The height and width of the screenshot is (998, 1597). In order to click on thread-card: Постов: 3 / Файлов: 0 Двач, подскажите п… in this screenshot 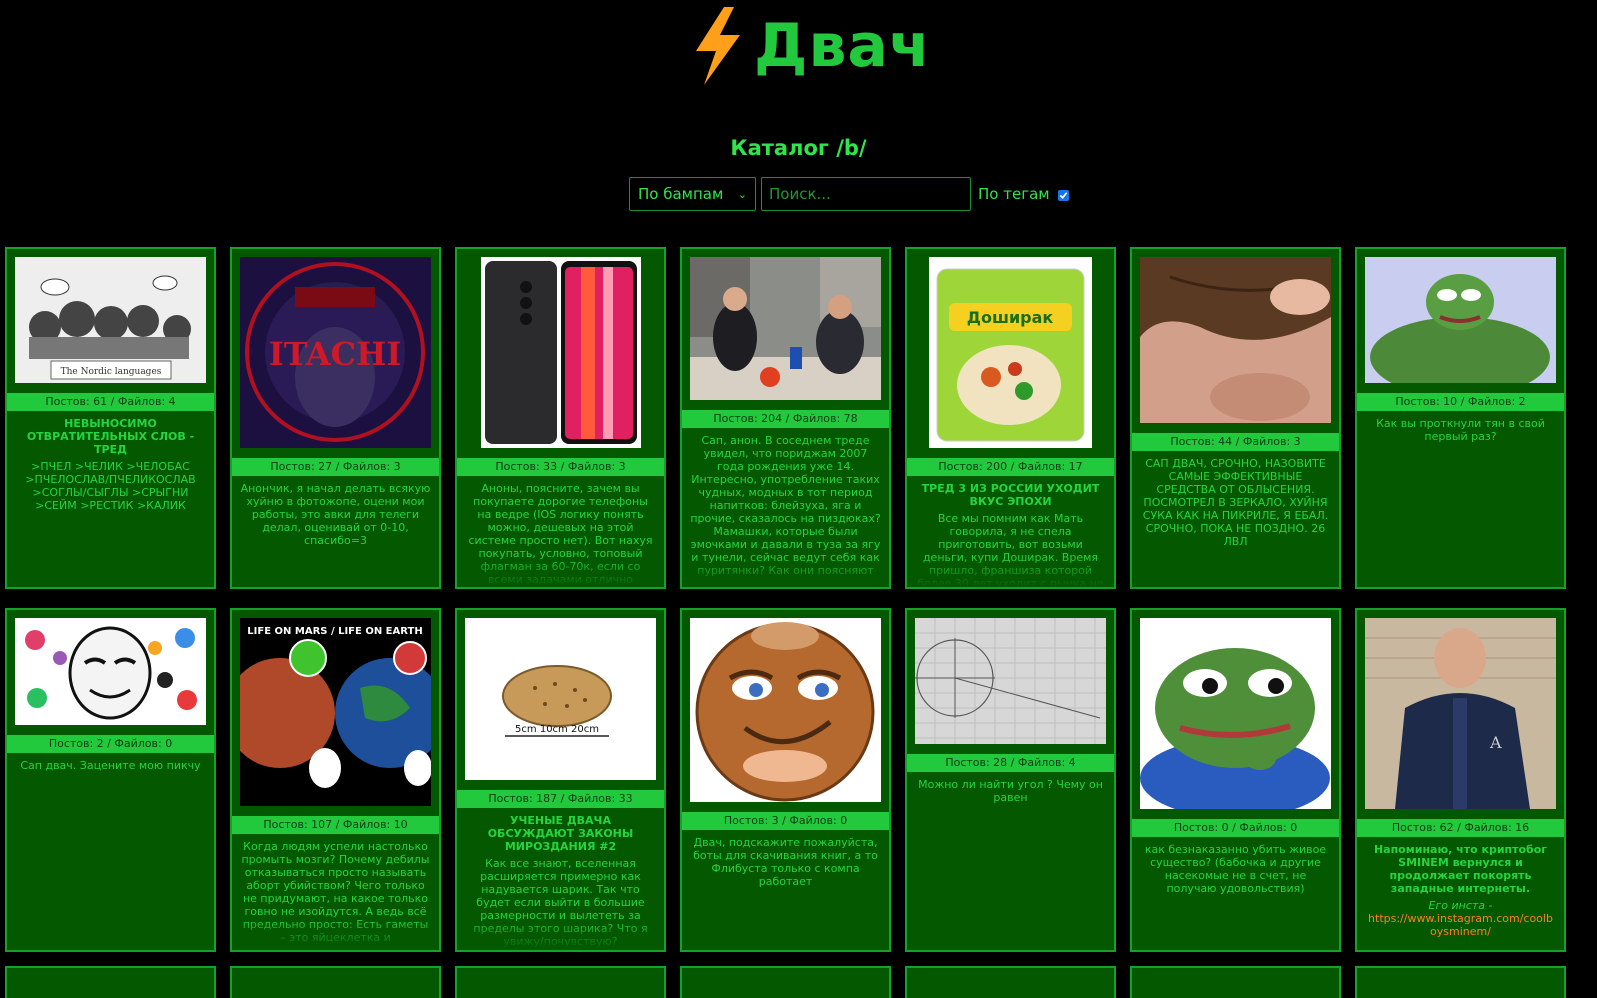, I will do `click(785, 780)`.